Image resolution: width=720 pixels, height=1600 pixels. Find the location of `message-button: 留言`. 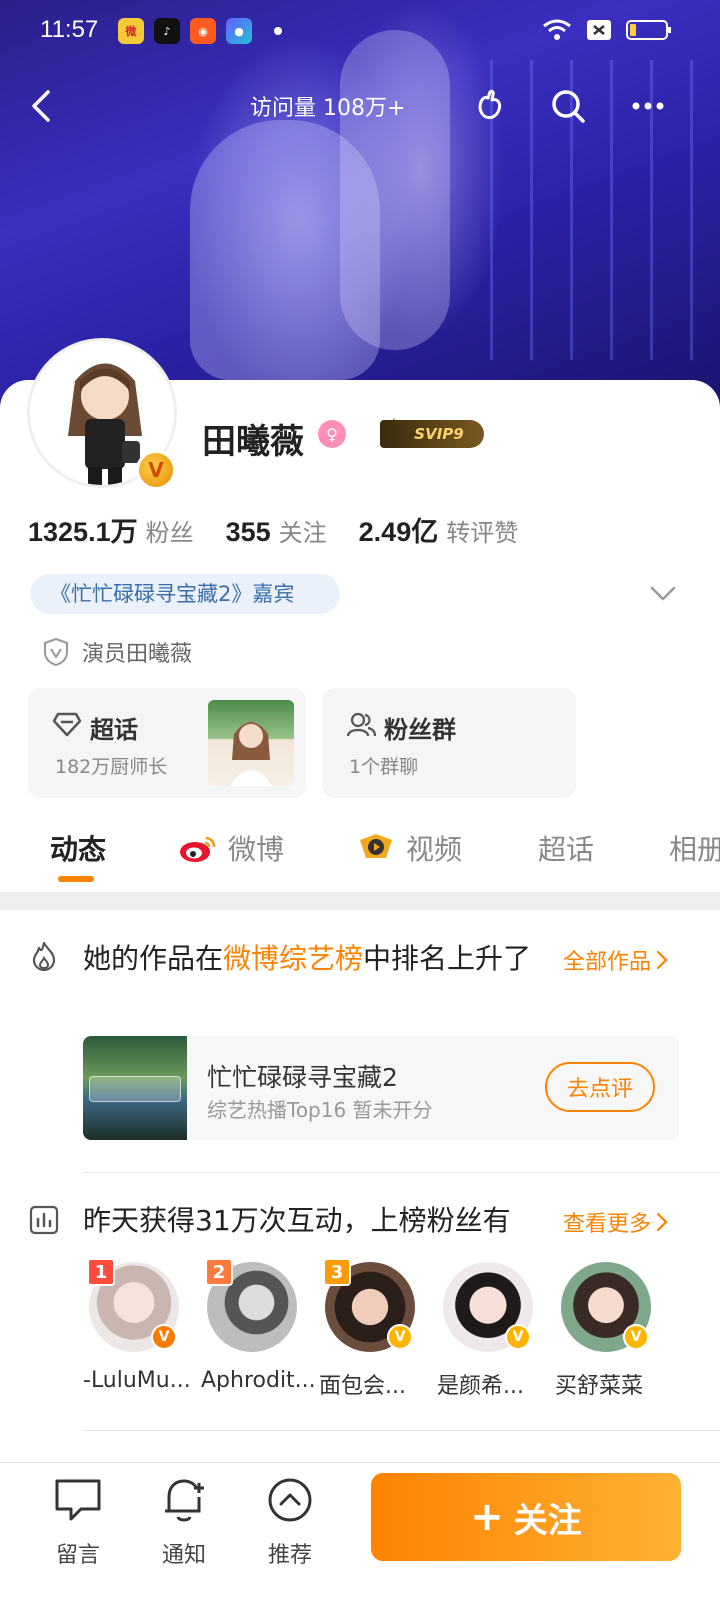

message-button: 留言 is located at coordinates (78, 1521).